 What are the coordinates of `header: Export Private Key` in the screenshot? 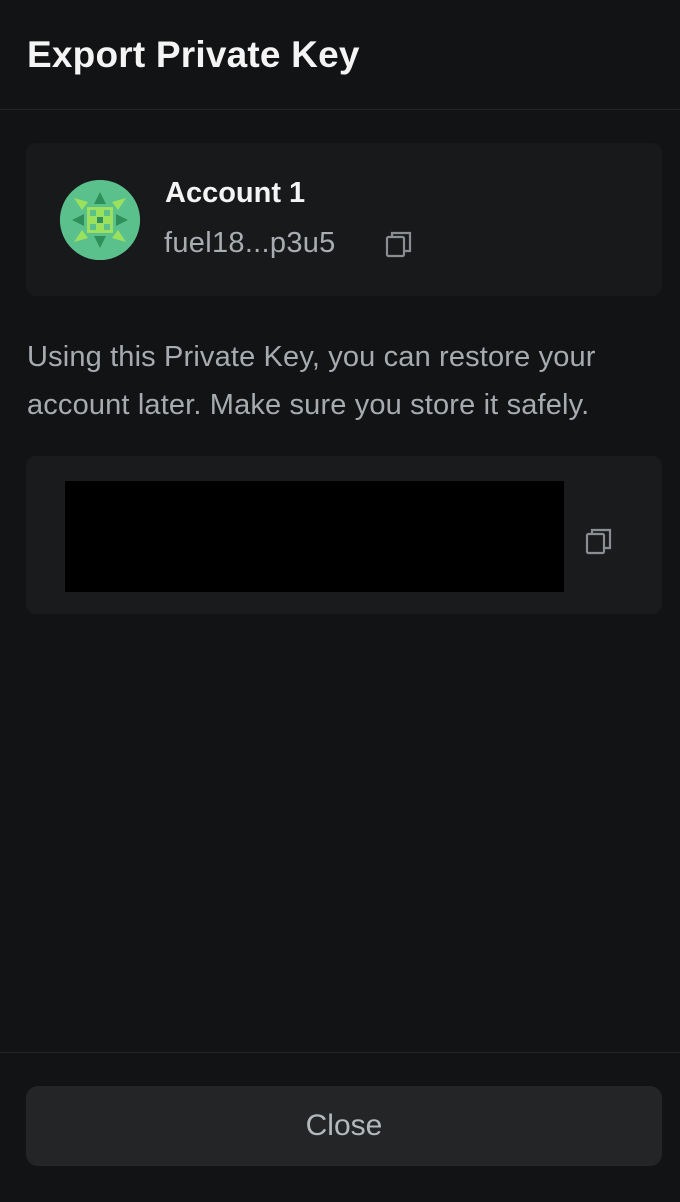 It's located at (340, 55).